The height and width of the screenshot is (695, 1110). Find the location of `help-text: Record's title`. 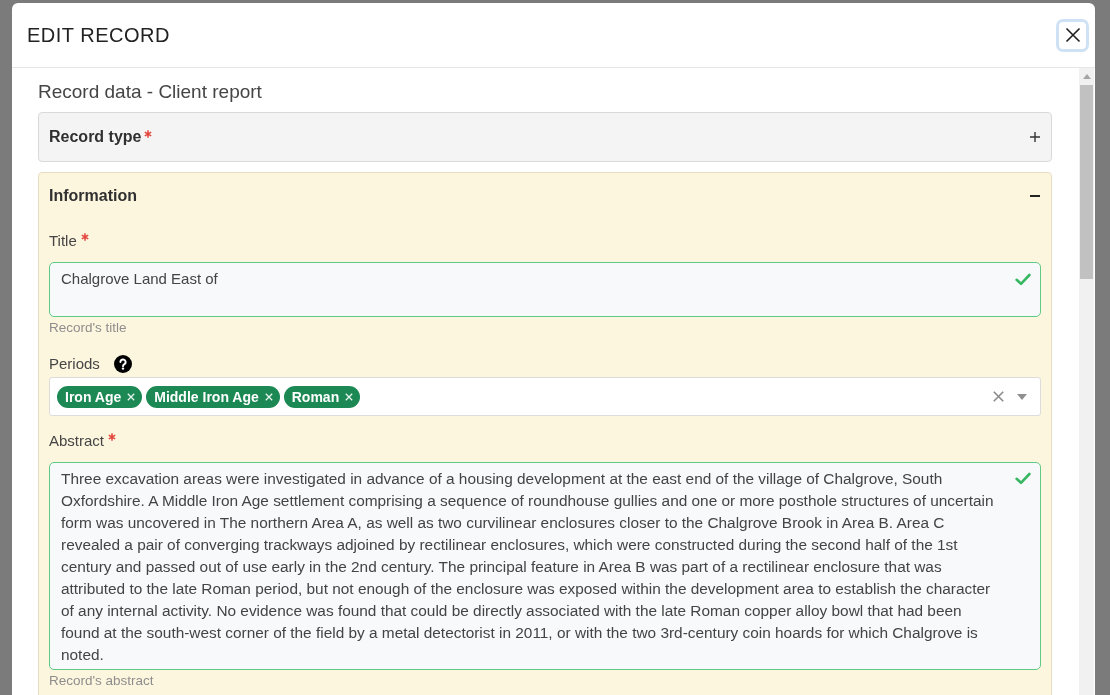

help-text: Record's title is located at coordinates (88, 328).